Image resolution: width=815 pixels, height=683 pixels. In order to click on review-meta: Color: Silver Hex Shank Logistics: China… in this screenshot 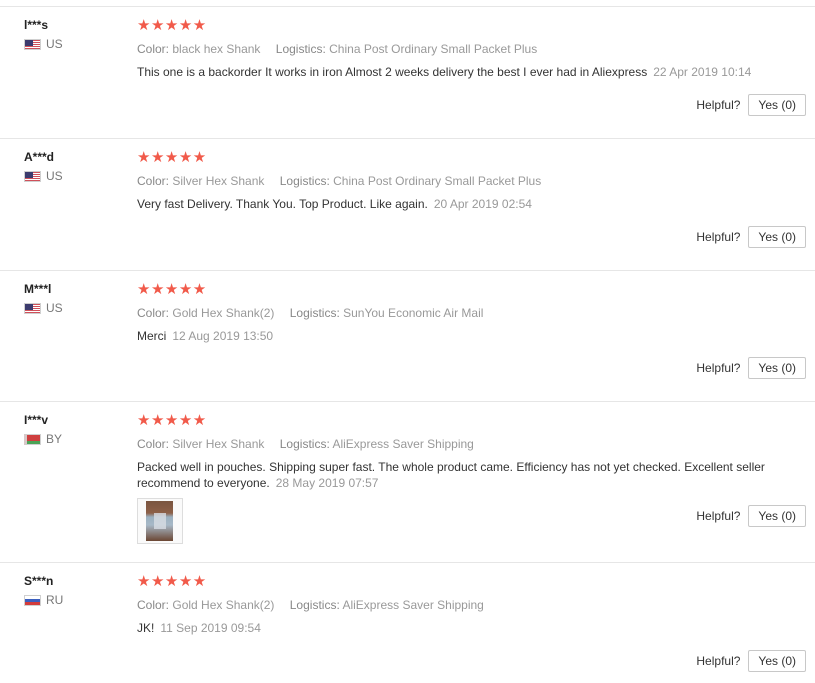, I will do `click(339, 181)`.